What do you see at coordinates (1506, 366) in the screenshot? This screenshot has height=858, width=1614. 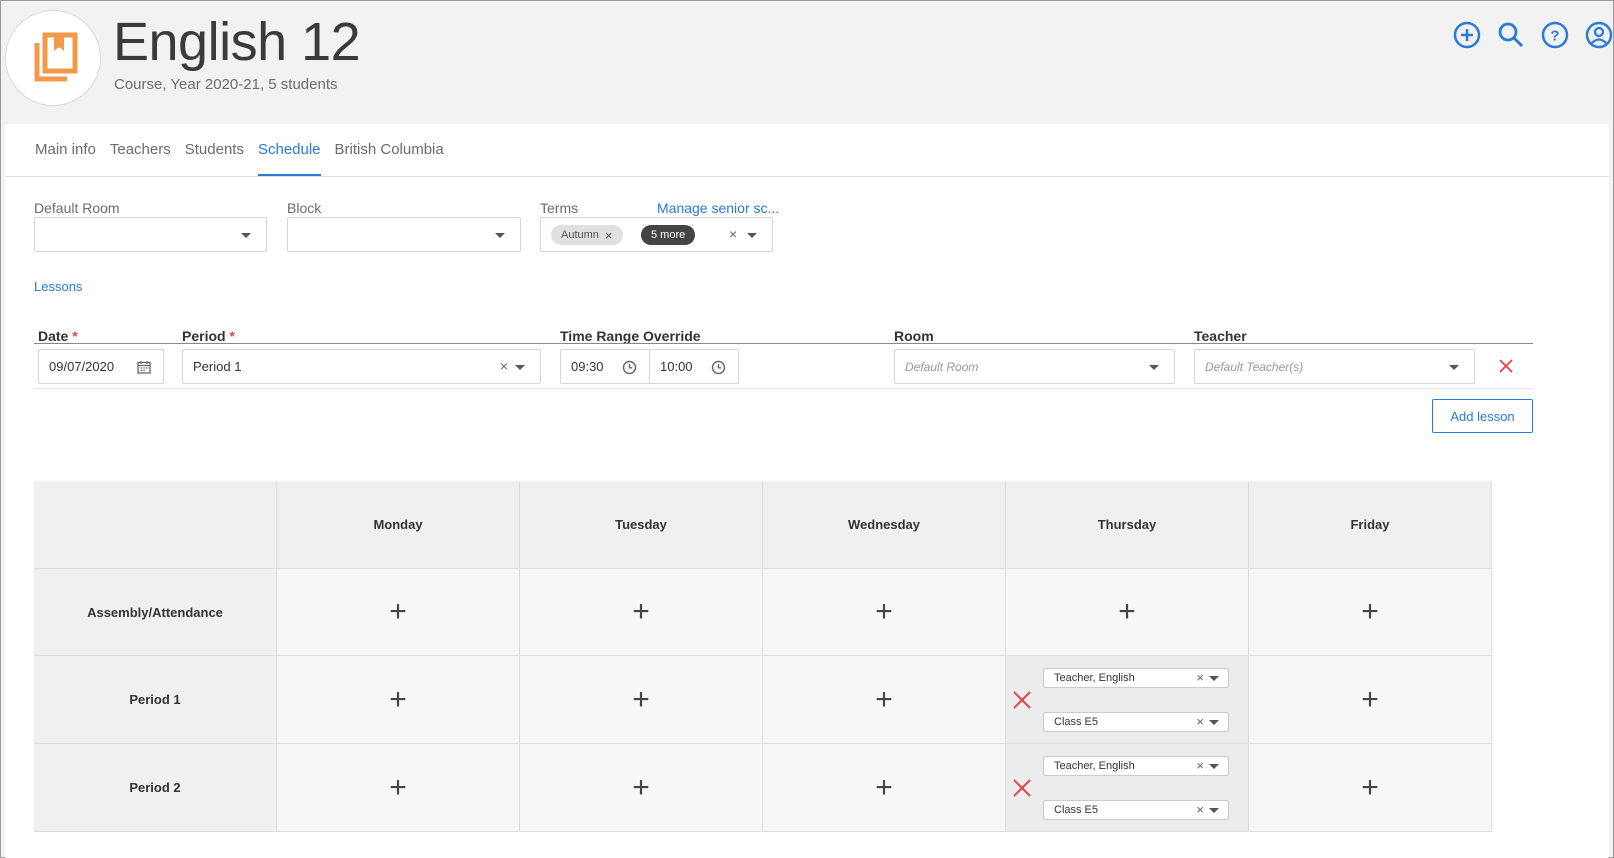 I see `delete-lesson-icon` at bounding box center [1506, 366].